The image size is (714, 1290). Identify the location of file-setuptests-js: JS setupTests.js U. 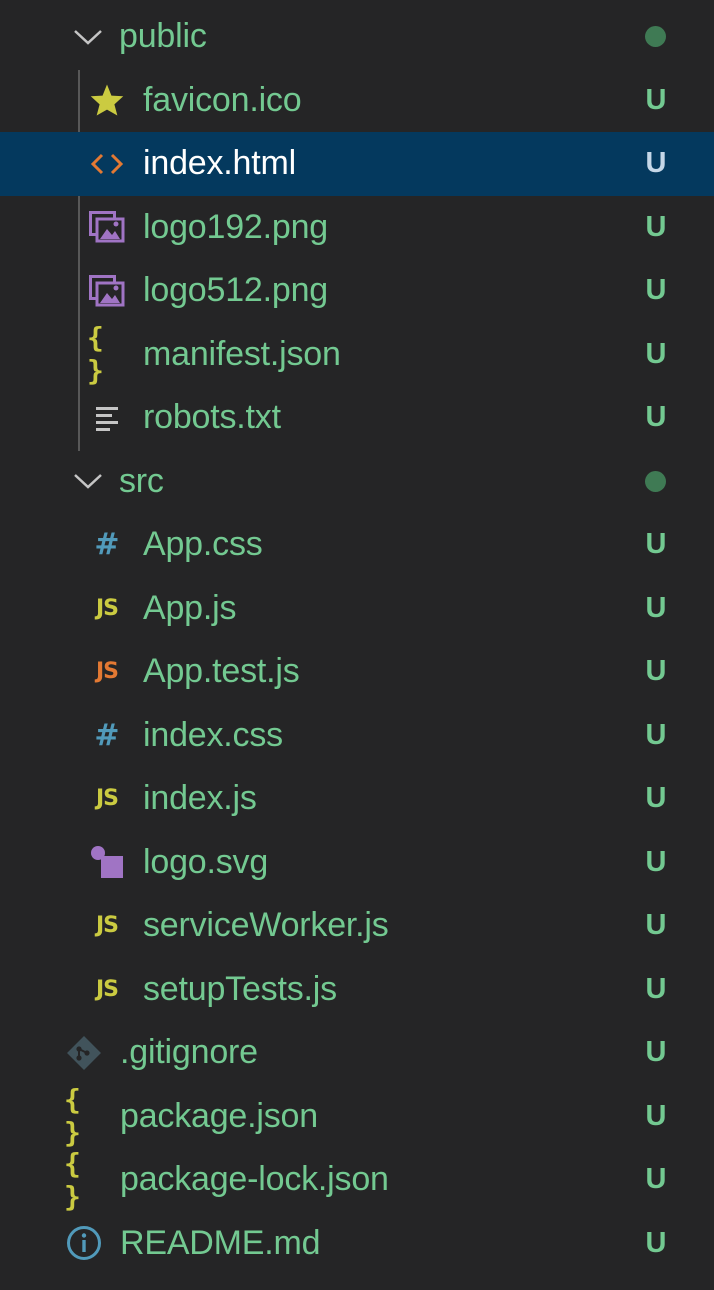
(357, 990).